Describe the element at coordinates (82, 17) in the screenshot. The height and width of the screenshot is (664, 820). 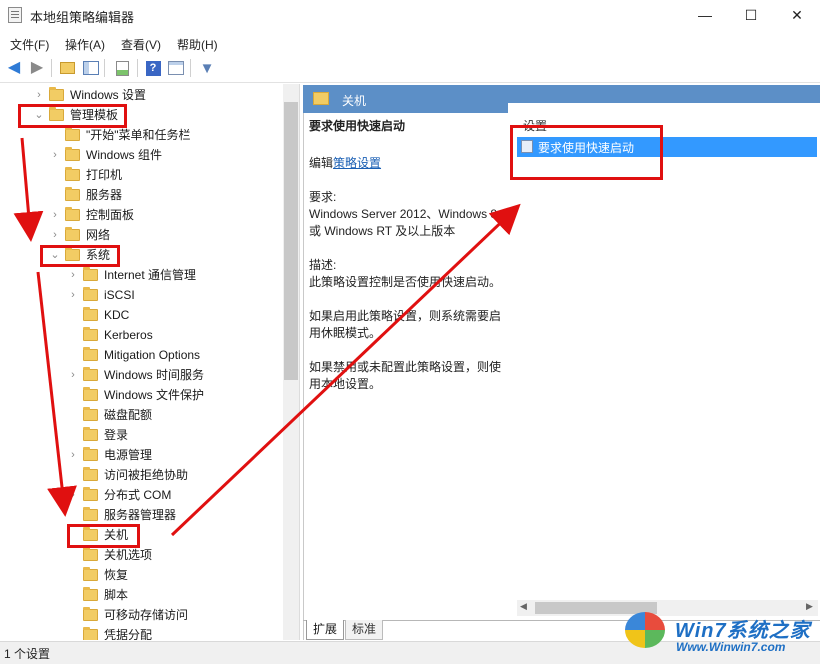
I see `window-title: 本地组策略编辑器` at that location.